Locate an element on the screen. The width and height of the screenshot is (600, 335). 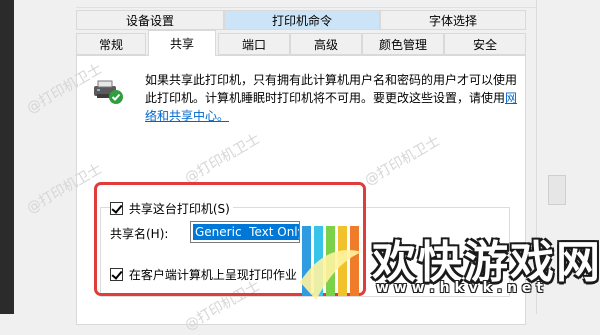
title-bar-edge is located at coordinates (306, 4).